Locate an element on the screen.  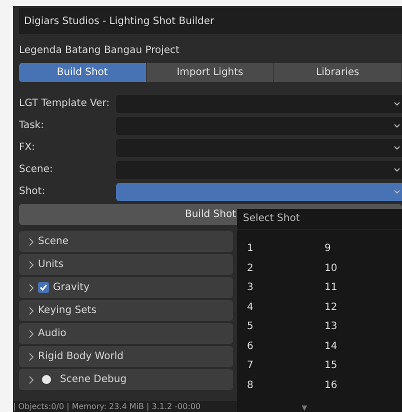
menu-item: 2 is located at coordinates (285, 268).